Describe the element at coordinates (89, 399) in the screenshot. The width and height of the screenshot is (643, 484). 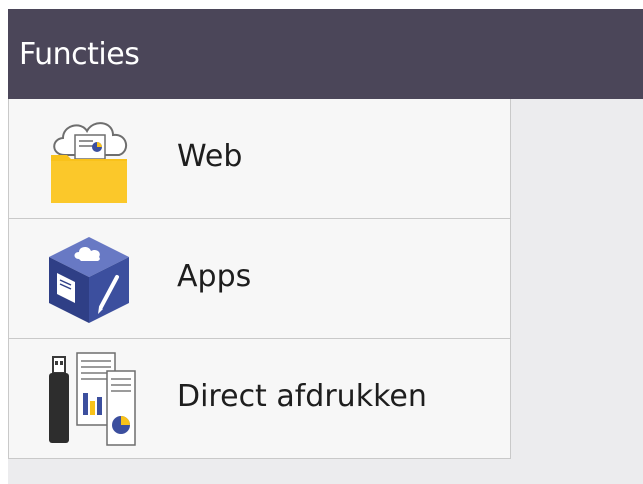
I see `usb-print-icon` at that location.